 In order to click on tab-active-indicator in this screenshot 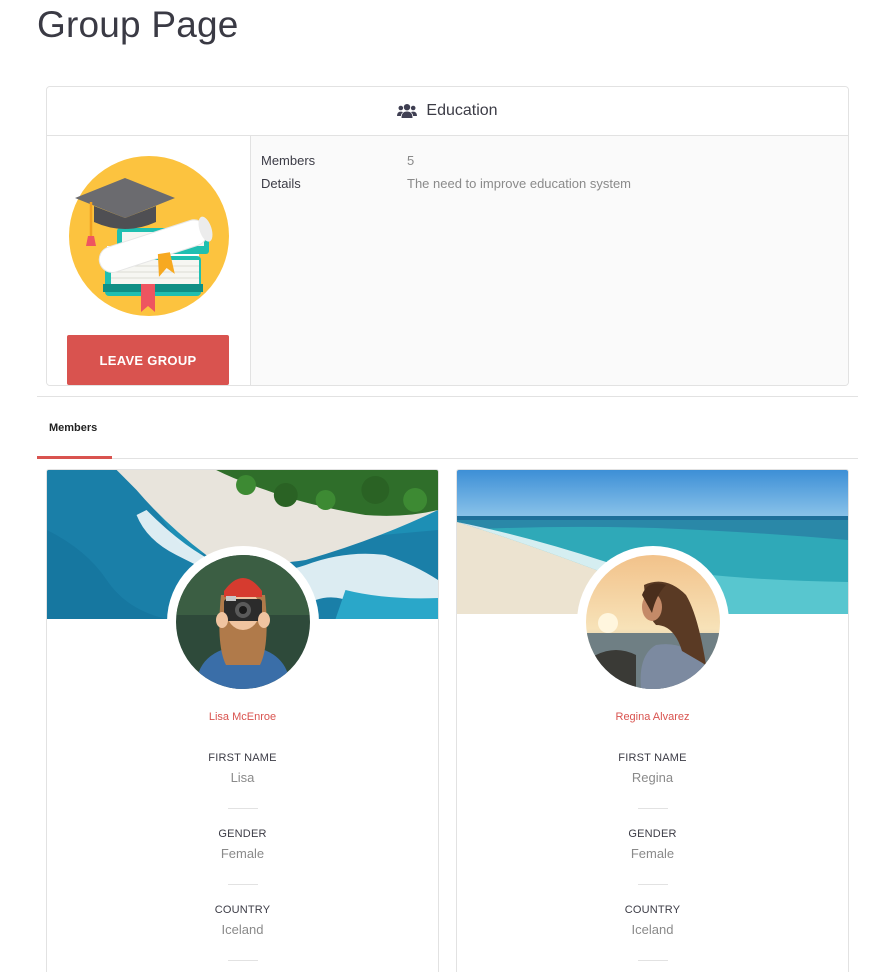, I will do `click(74, 457)`.